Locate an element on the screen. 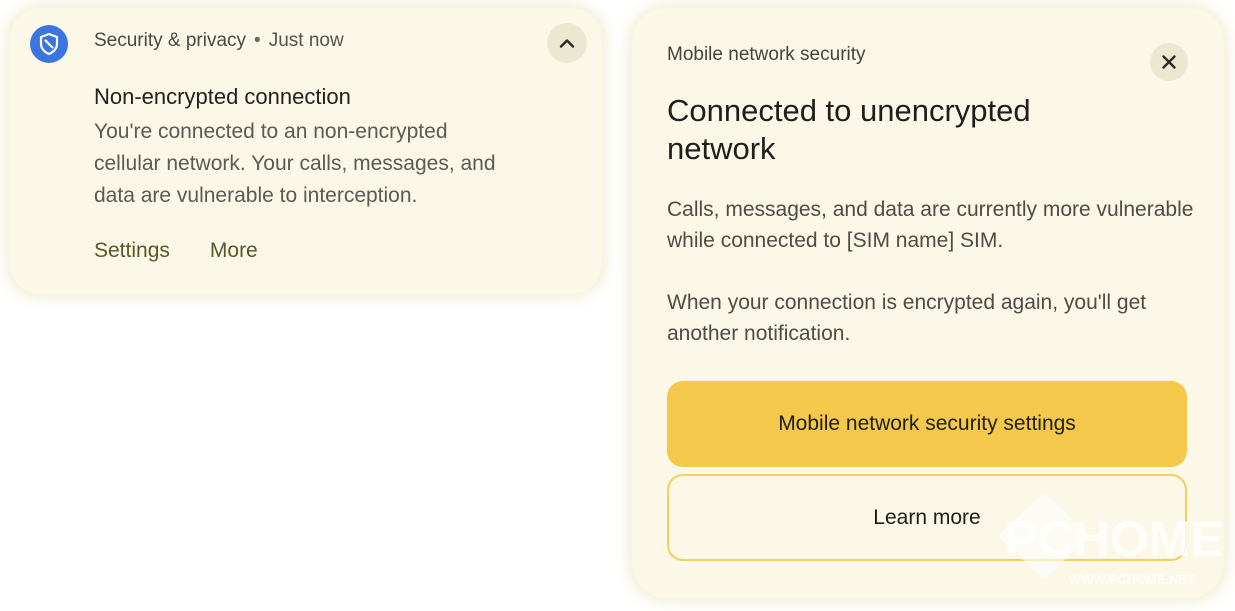  notification-title: Non-encrypted connection is located at coordinates (222, 96).